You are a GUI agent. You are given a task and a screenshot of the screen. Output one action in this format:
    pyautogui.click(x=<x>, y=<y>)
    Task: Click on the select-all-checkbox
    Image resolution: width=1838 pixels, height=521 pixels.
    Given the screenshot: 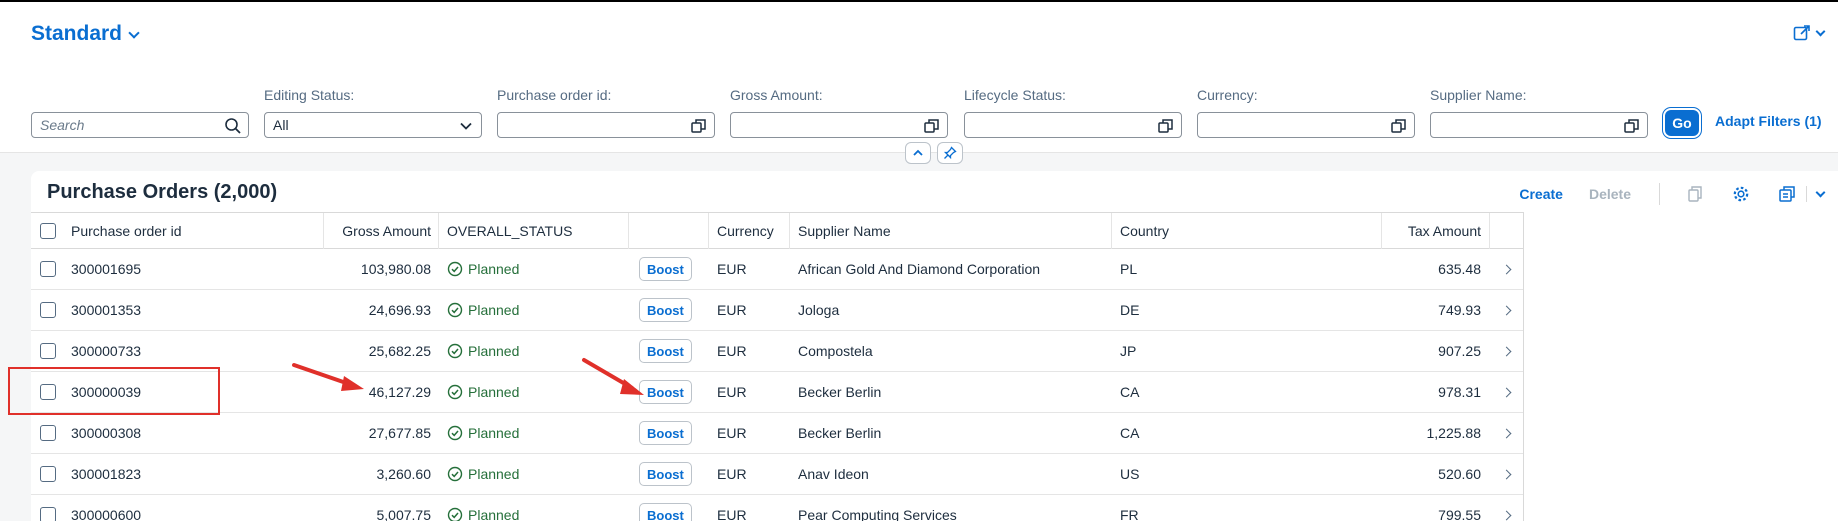 What is the action you would take?
    pyautogui.click(x=48, y=230)
    